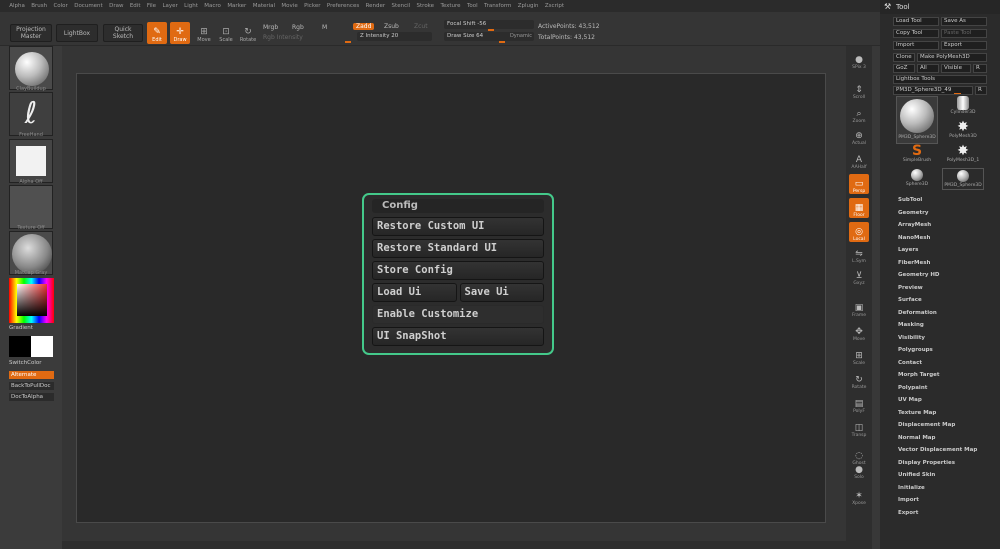 The height and width of the screenshot is (549, 1000). What do you see at coordinates (116, 6) in the screenshot?
I see `menu-draw: Draw` at bounding box center [116, 6].